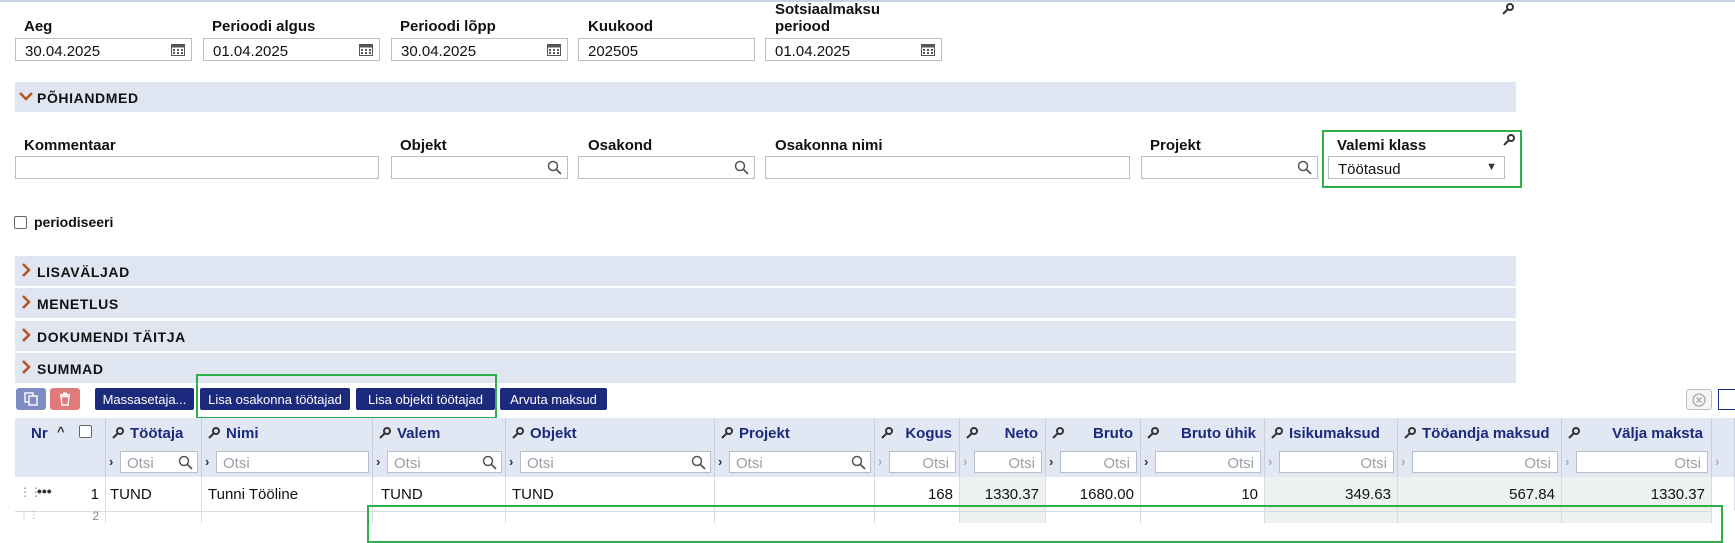  What do you see at coordinates (65, 399) in the screenshot?
I see `delete-row-button` at bounding box center [65, 399].